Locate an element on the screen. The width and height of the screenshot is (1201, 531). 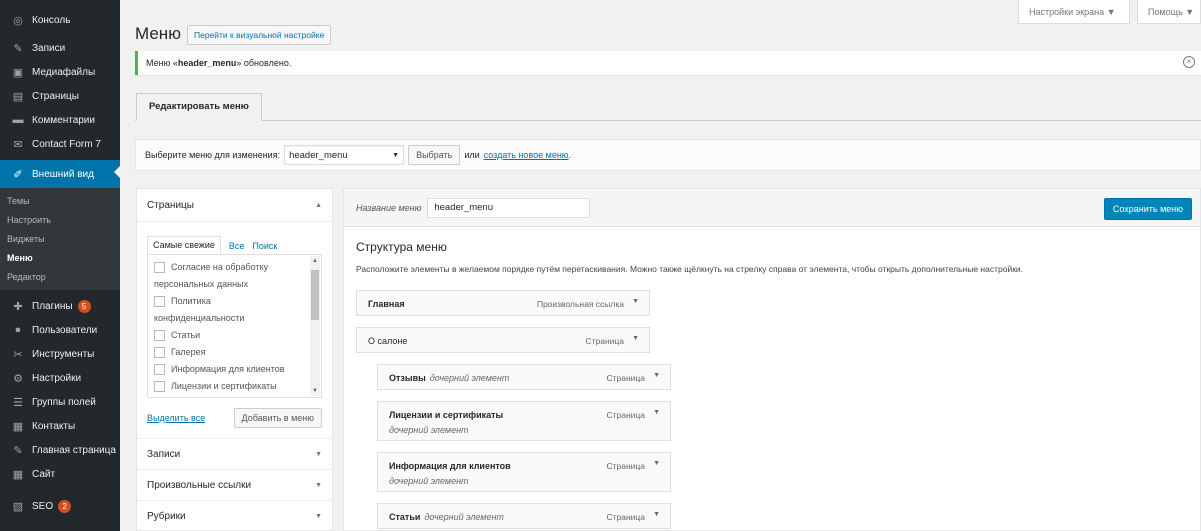
list-item-label: персональных данных is located at coordinates (201, 284).